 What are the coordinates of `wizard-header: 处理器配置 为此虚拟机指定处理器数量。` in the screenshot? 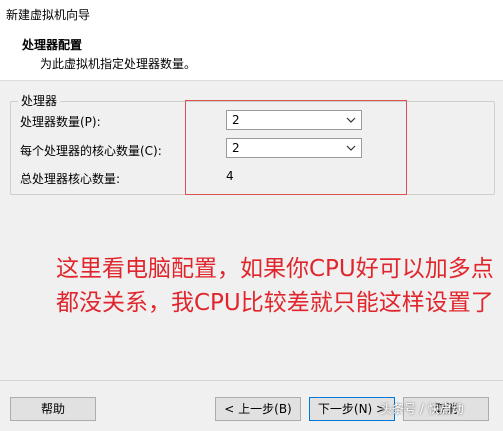 It's located at (251, 54).